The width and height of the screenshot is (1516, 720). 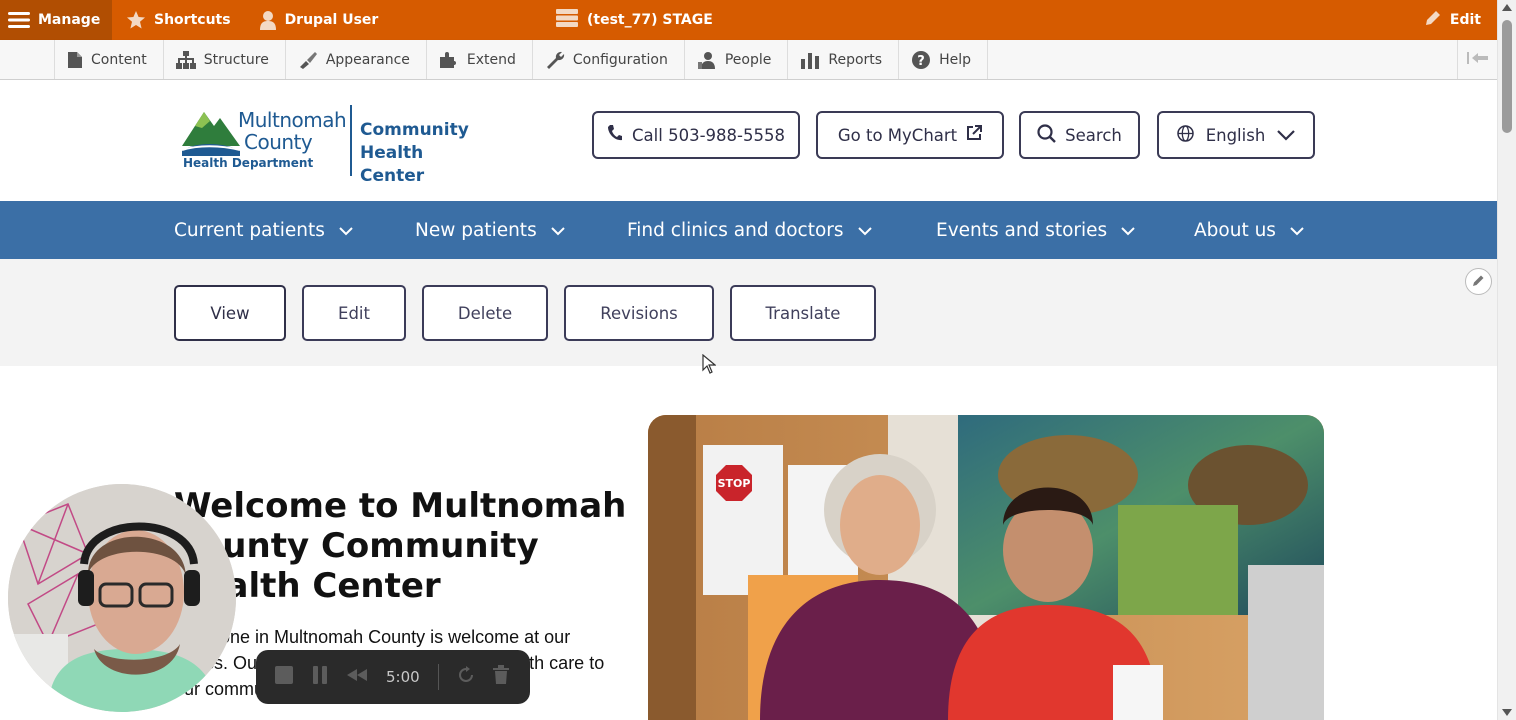 I want to click on globe-icon, so click(x=1185, y=135).